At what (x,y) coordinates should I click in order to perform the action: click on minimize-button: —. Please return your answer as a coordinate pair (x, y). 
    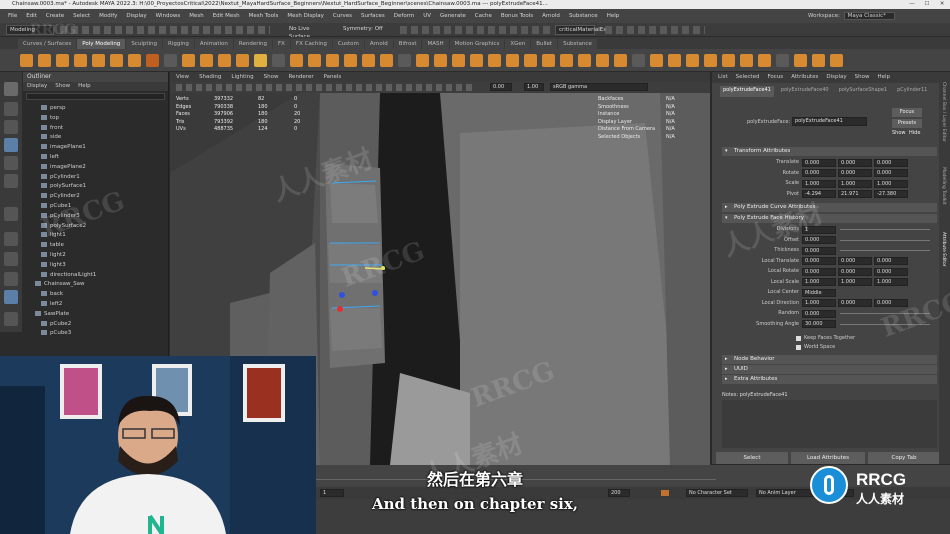
    Looking at the image, I should click on (912, 4).